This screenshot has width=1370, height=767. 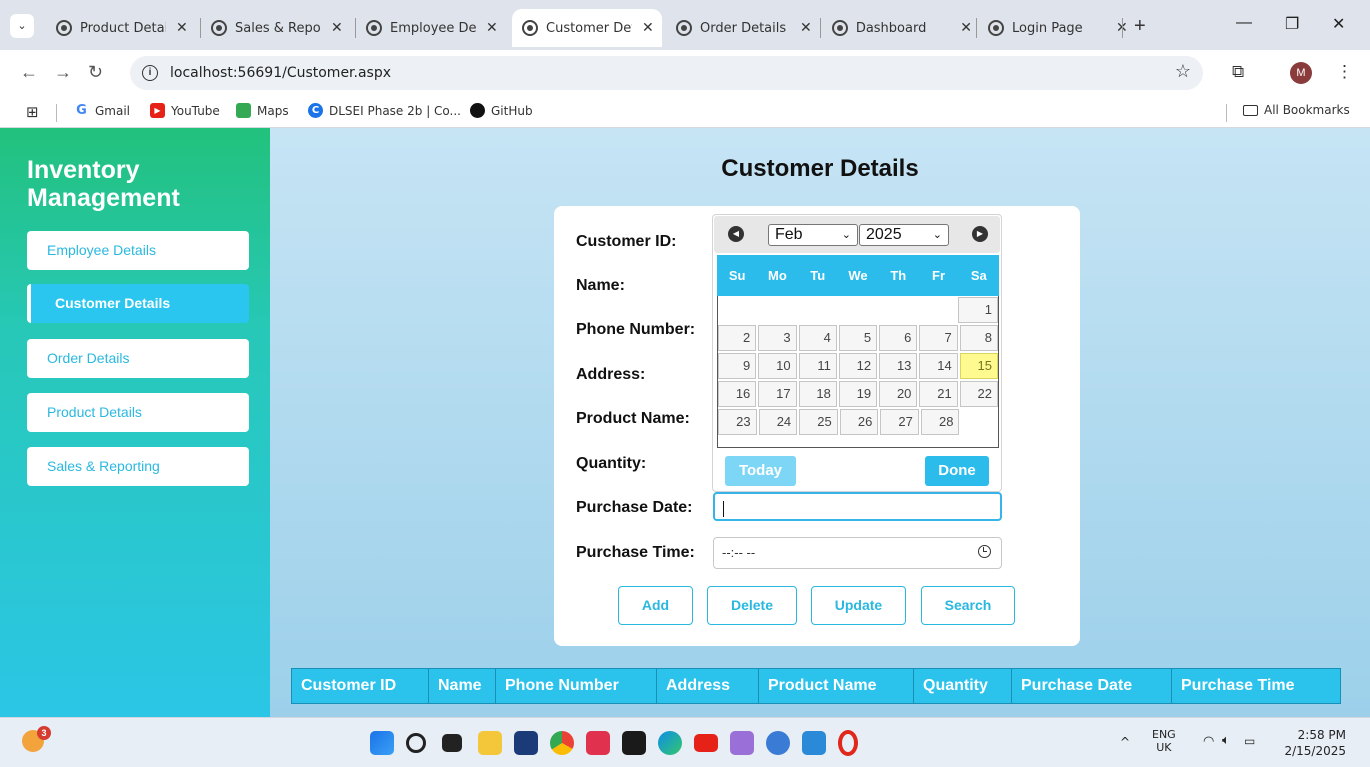 What do you see at coordinates (262, 110) in the screenshot?
I see `bookmark-maps: Maps` at bounding box center [262, 110].